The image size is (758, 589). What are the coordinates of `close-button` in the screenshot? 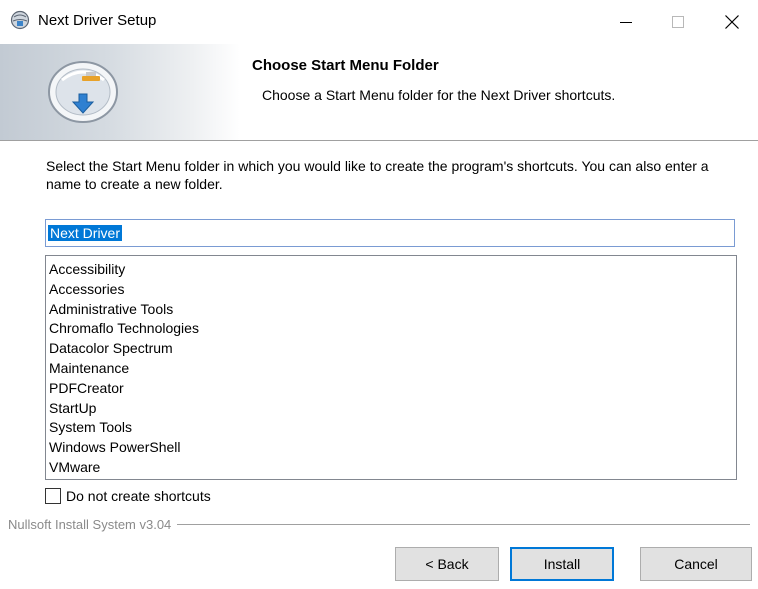 It's located at (732, 22).